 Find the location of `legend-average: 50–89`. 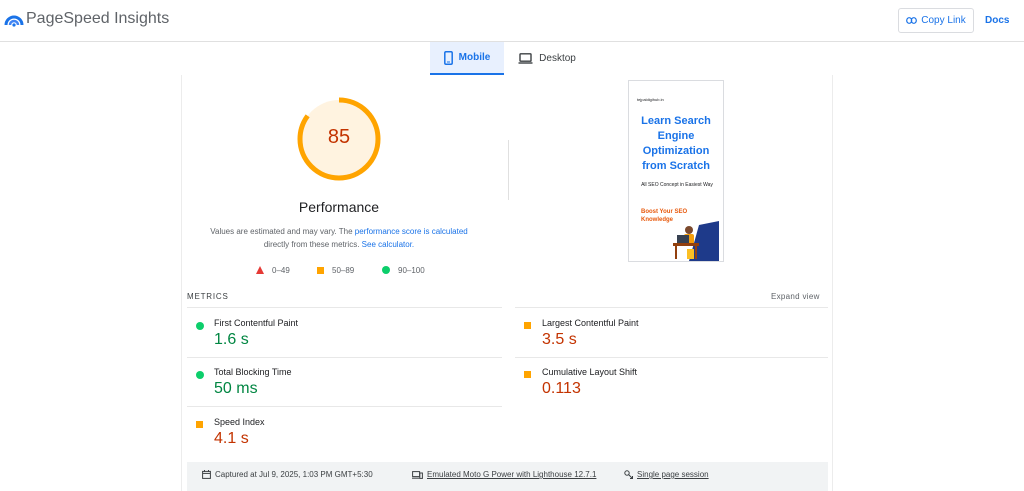

legend-average: 50–89 is located at coordinates (335, 270).